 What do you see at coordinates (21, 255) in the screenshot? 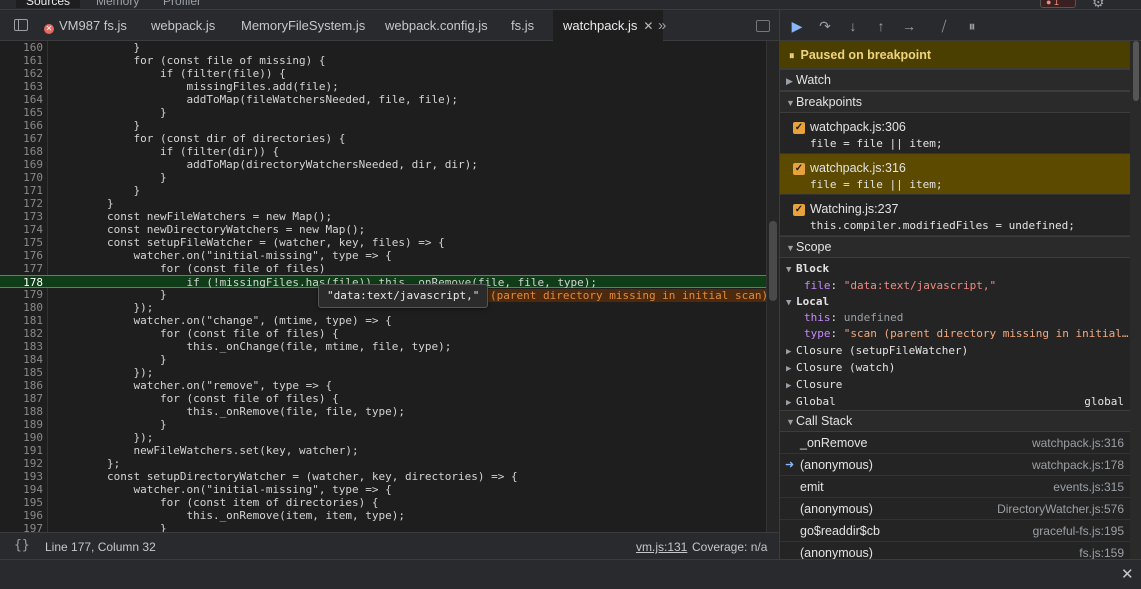
I see `line-number: 176` at bounding box center [21, 255].